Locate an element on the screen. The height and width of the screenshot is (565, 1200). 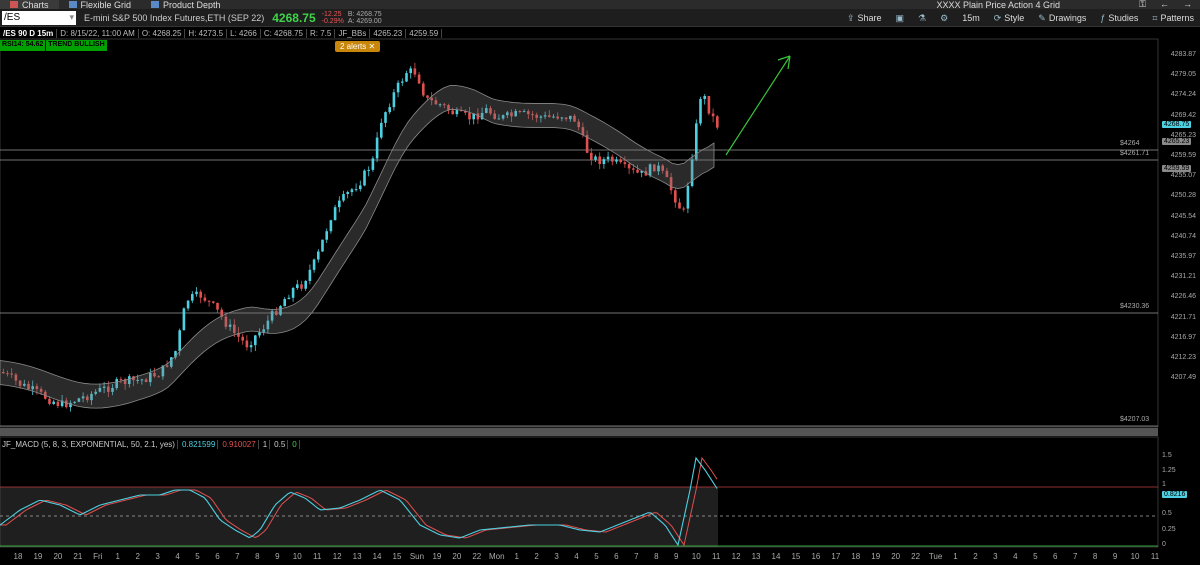
horizontal-line-label: $4264 is located at coordinates (1130, 143).